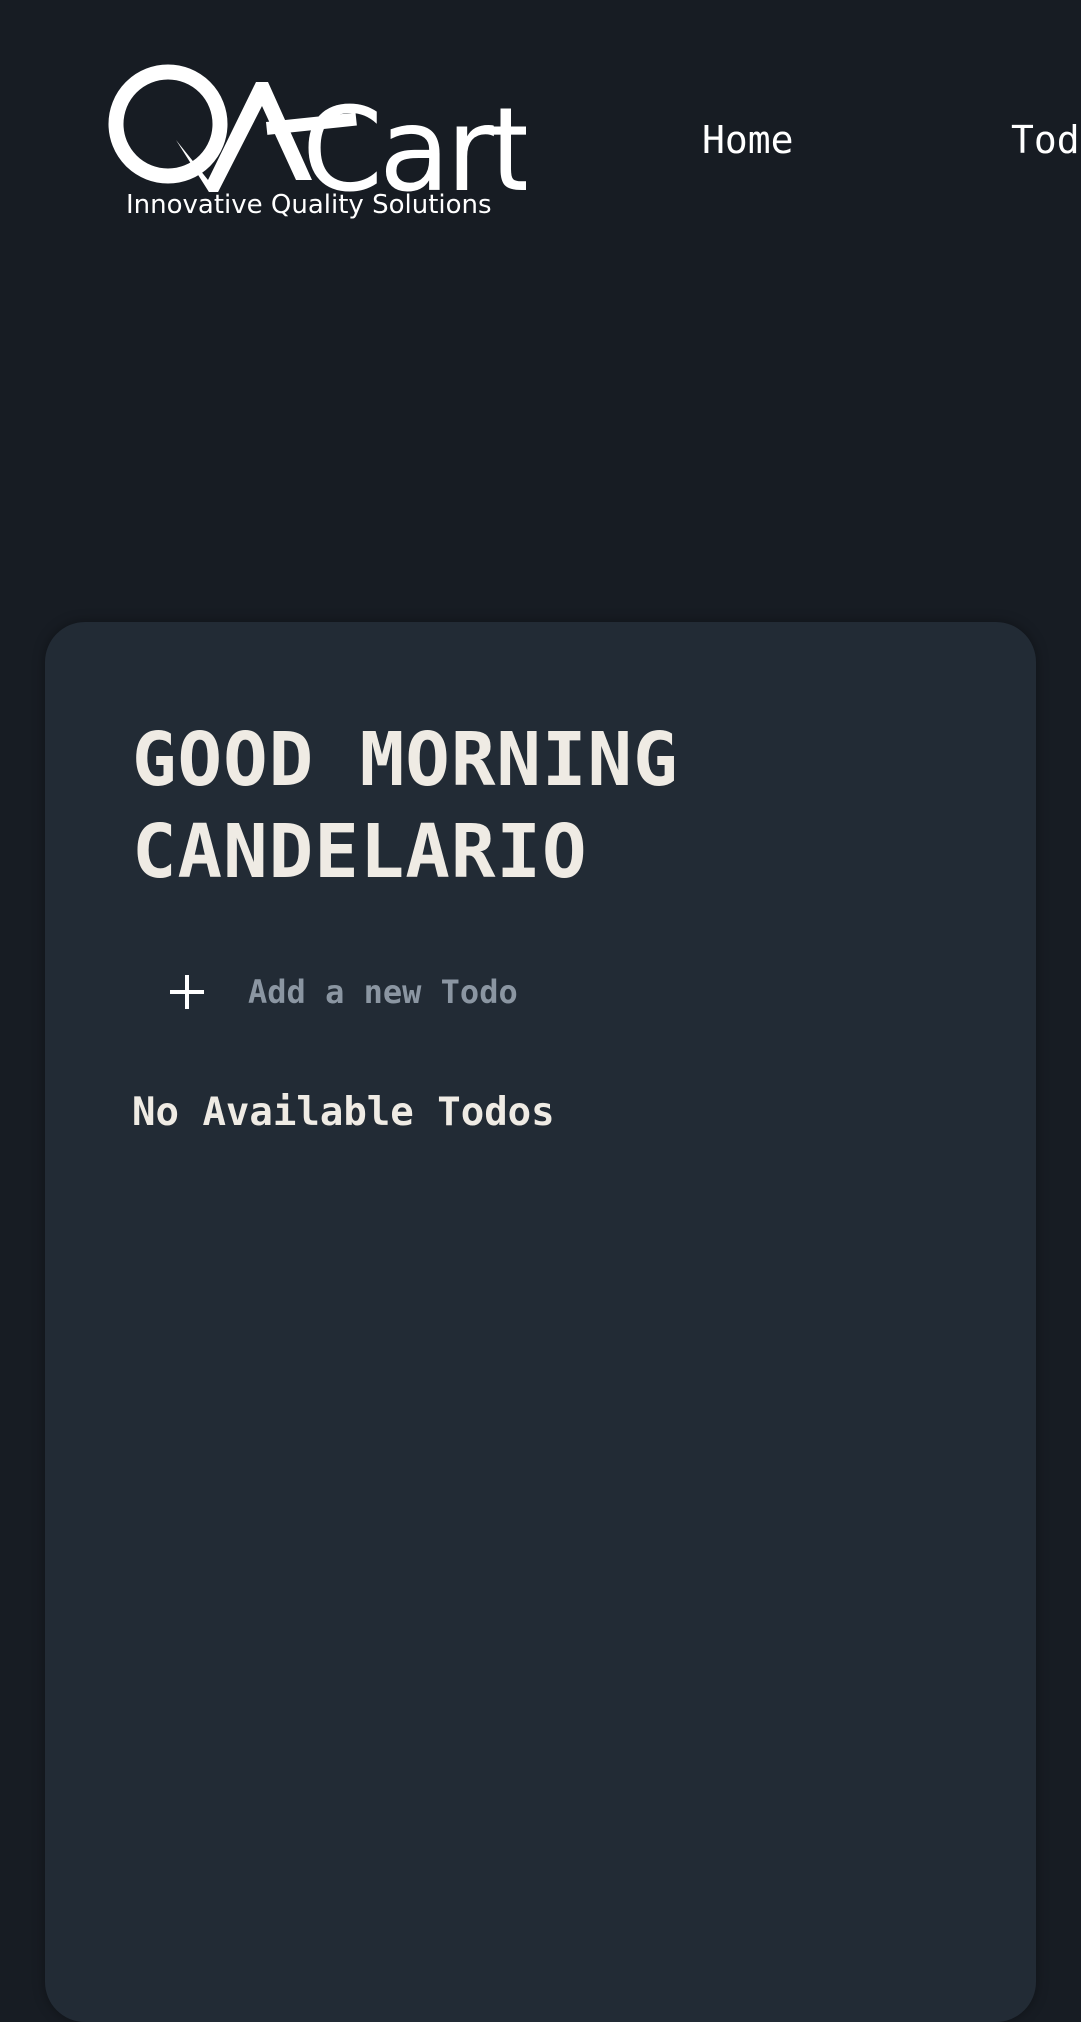  I want to click on greeting-line-1: GOOD MORNING, so click(405, 760).